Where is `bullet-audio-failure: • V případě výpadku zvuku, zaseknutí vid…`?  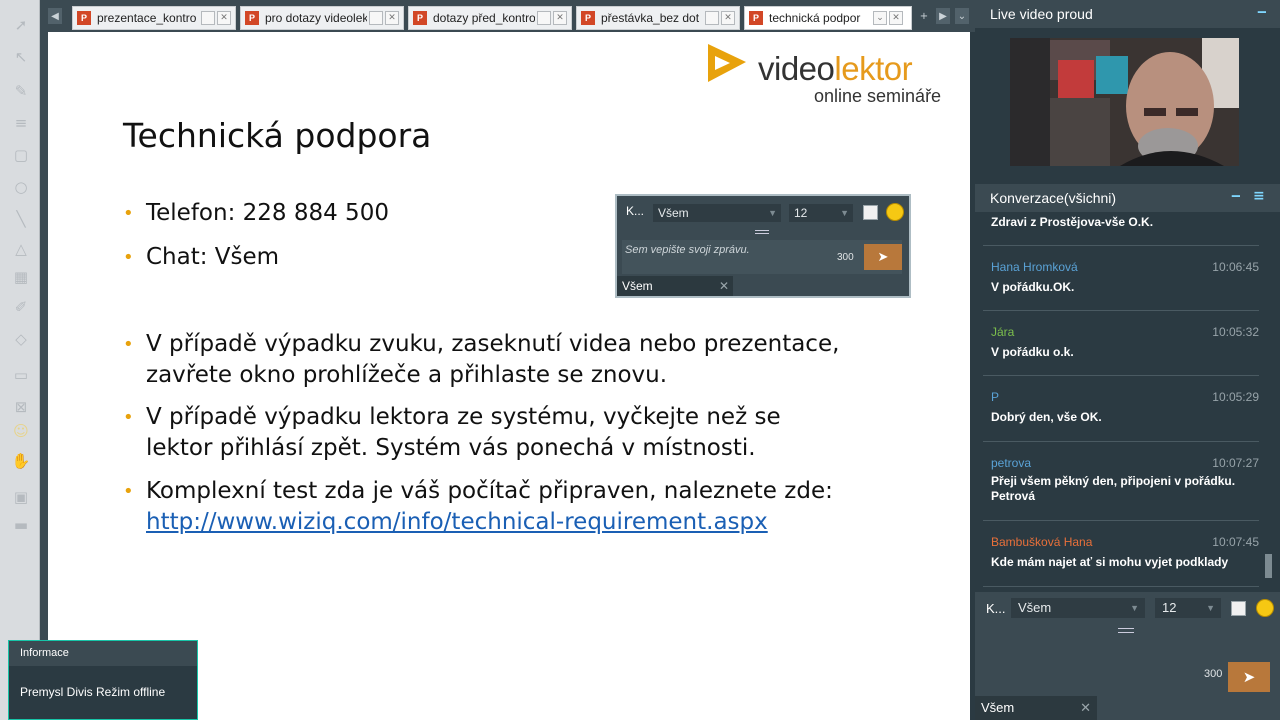 bullet-audio-failure: • V případě výpadku zvuku, zaseknutí vid… is located at coordinates (483, 360).